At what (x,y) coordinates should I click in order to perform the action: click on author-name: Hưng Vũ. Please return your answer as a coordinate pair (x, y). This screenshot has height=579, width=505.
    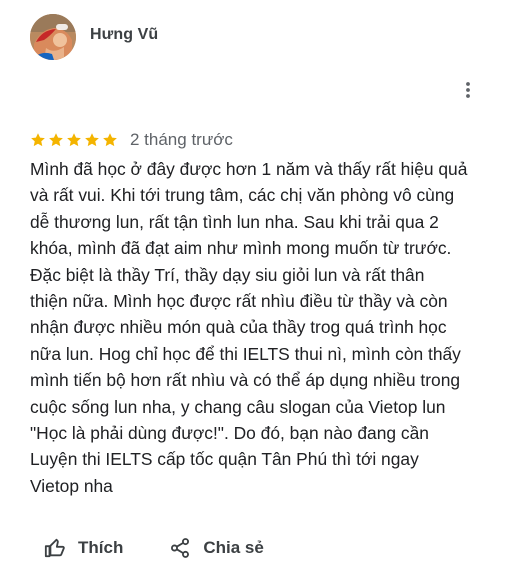
    Looking at the image, I should click on (124, 35).